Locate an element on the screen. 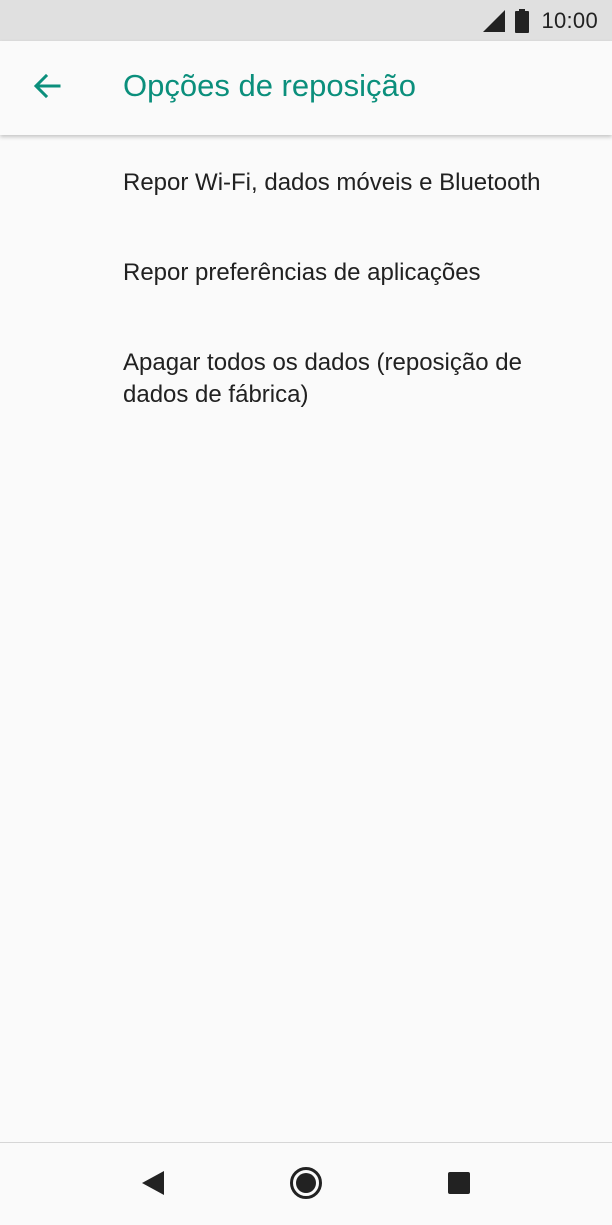 The height and width of the screenshot is (1225, 612). nav-recents-icon is located at coordinates (459, 1185).